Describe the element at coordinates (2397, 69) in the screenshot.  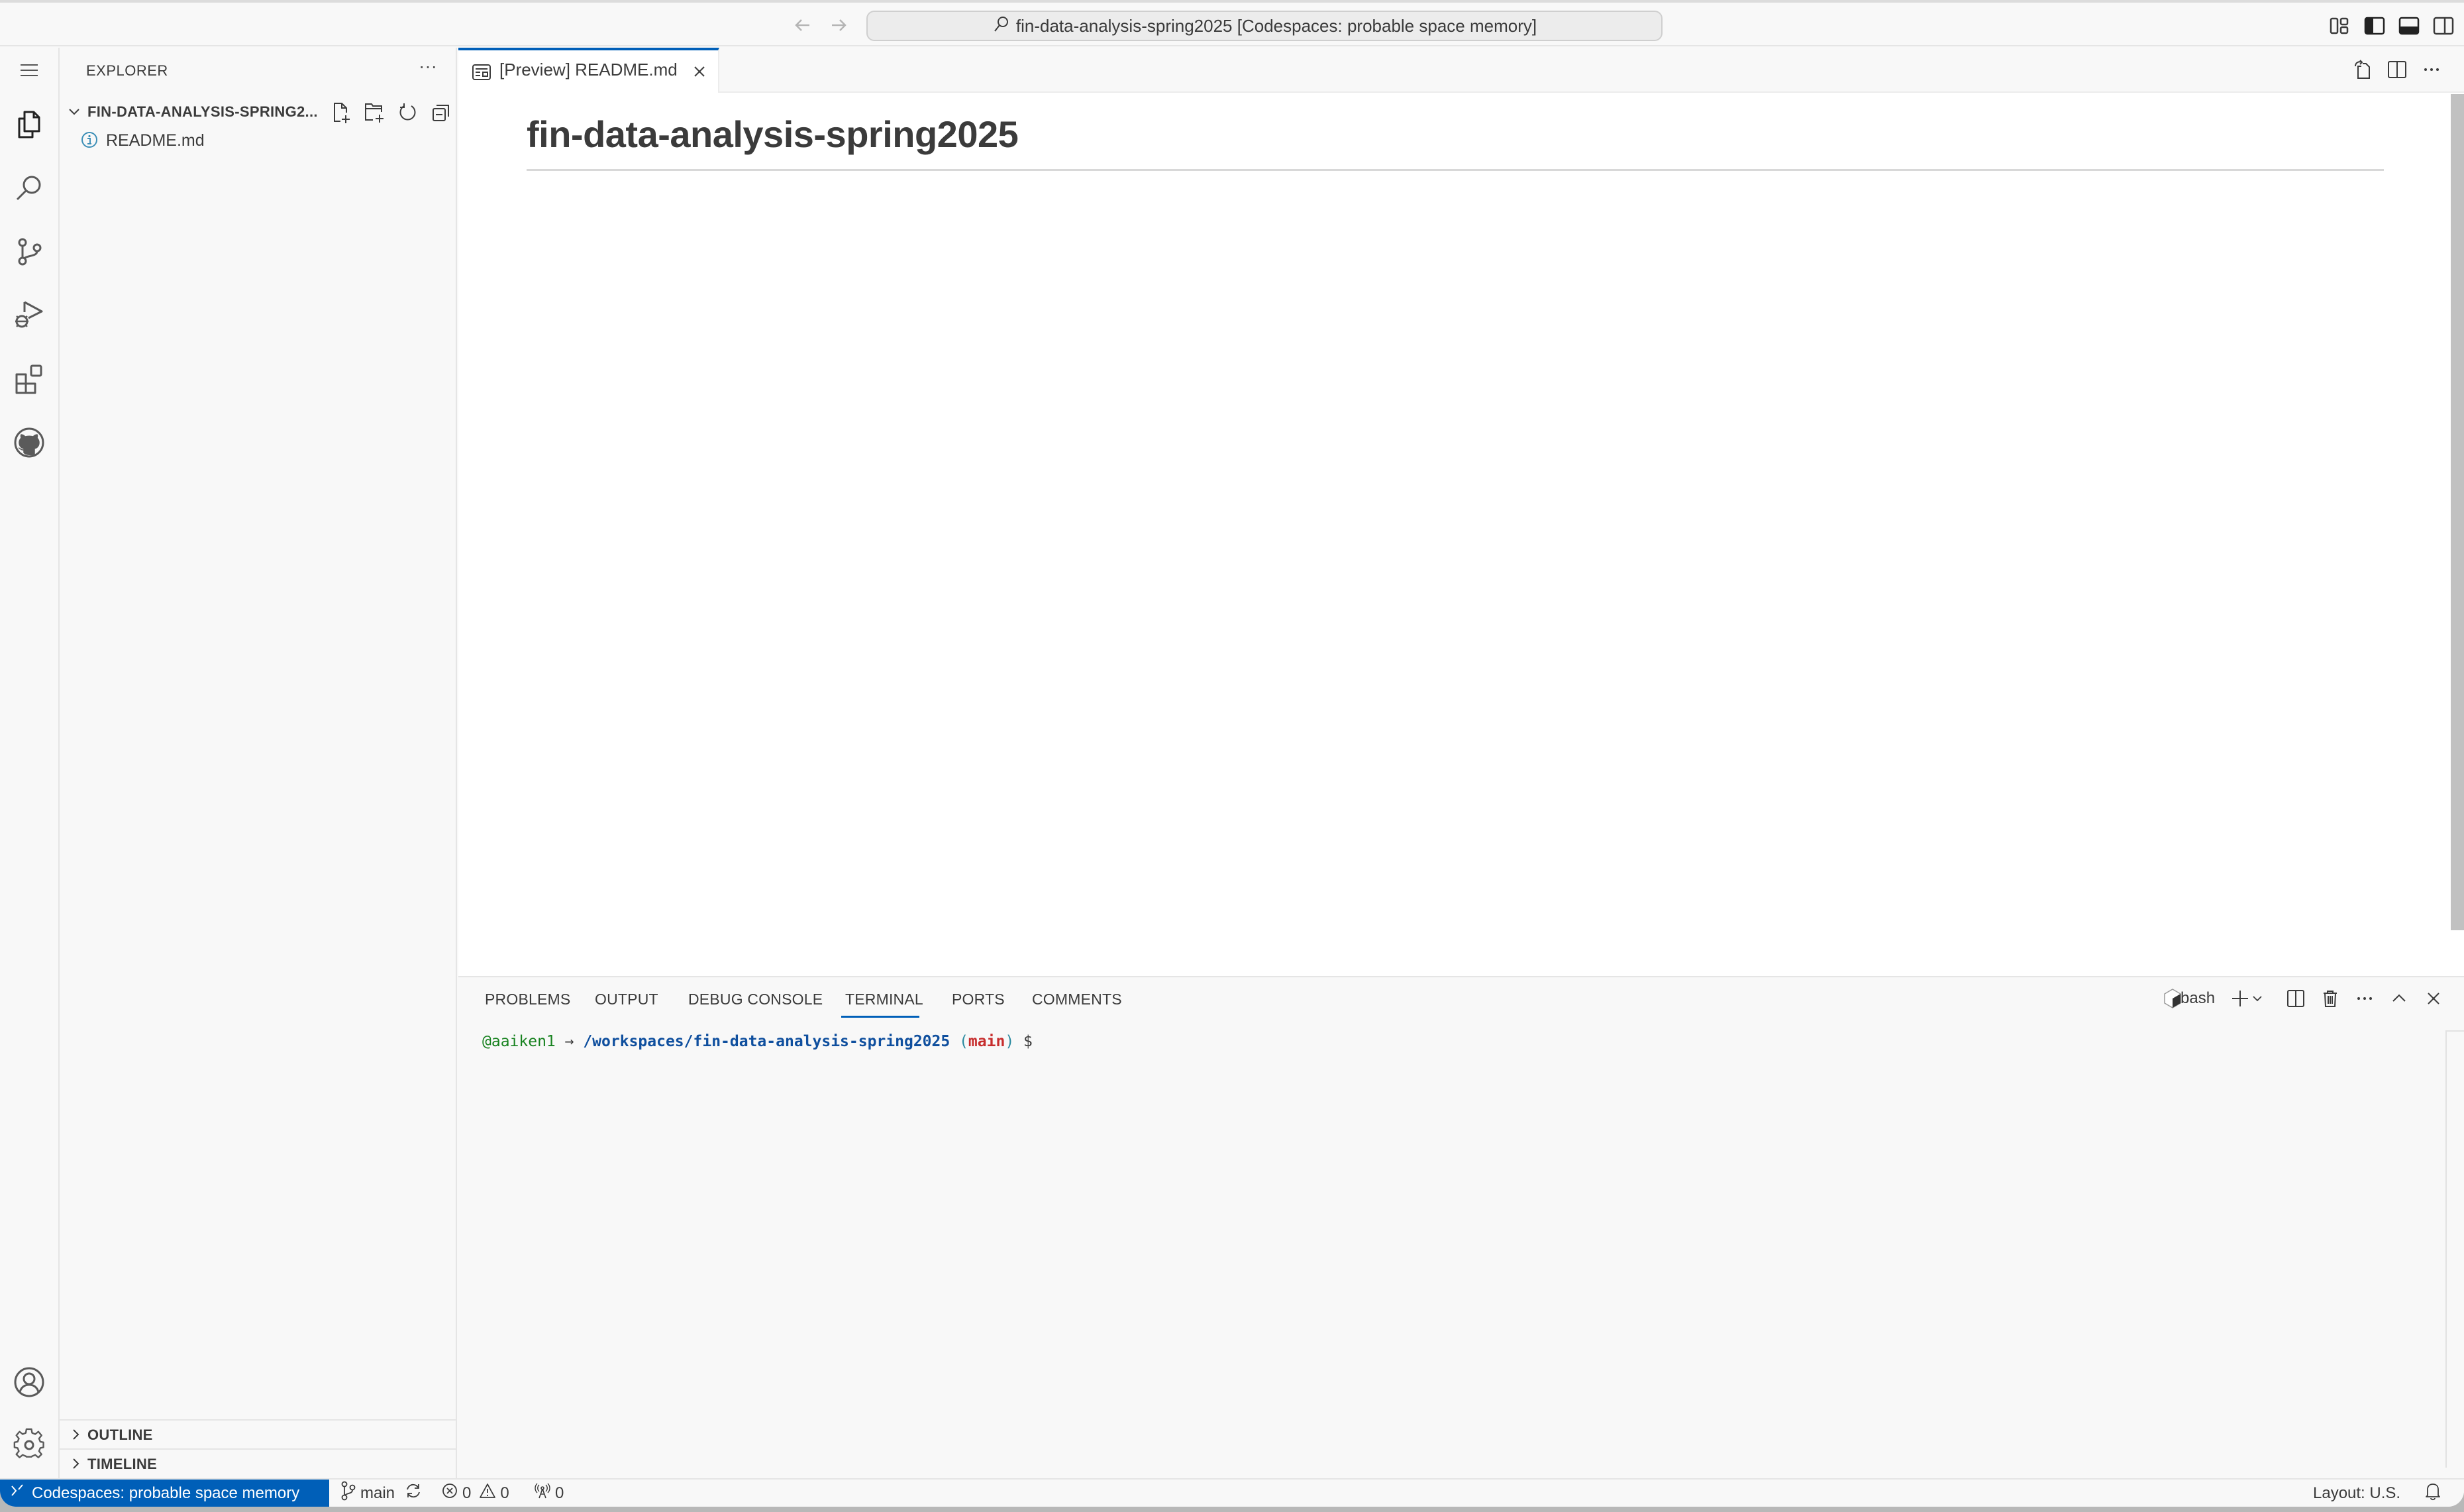
I see `split-editor-icon` at that location.